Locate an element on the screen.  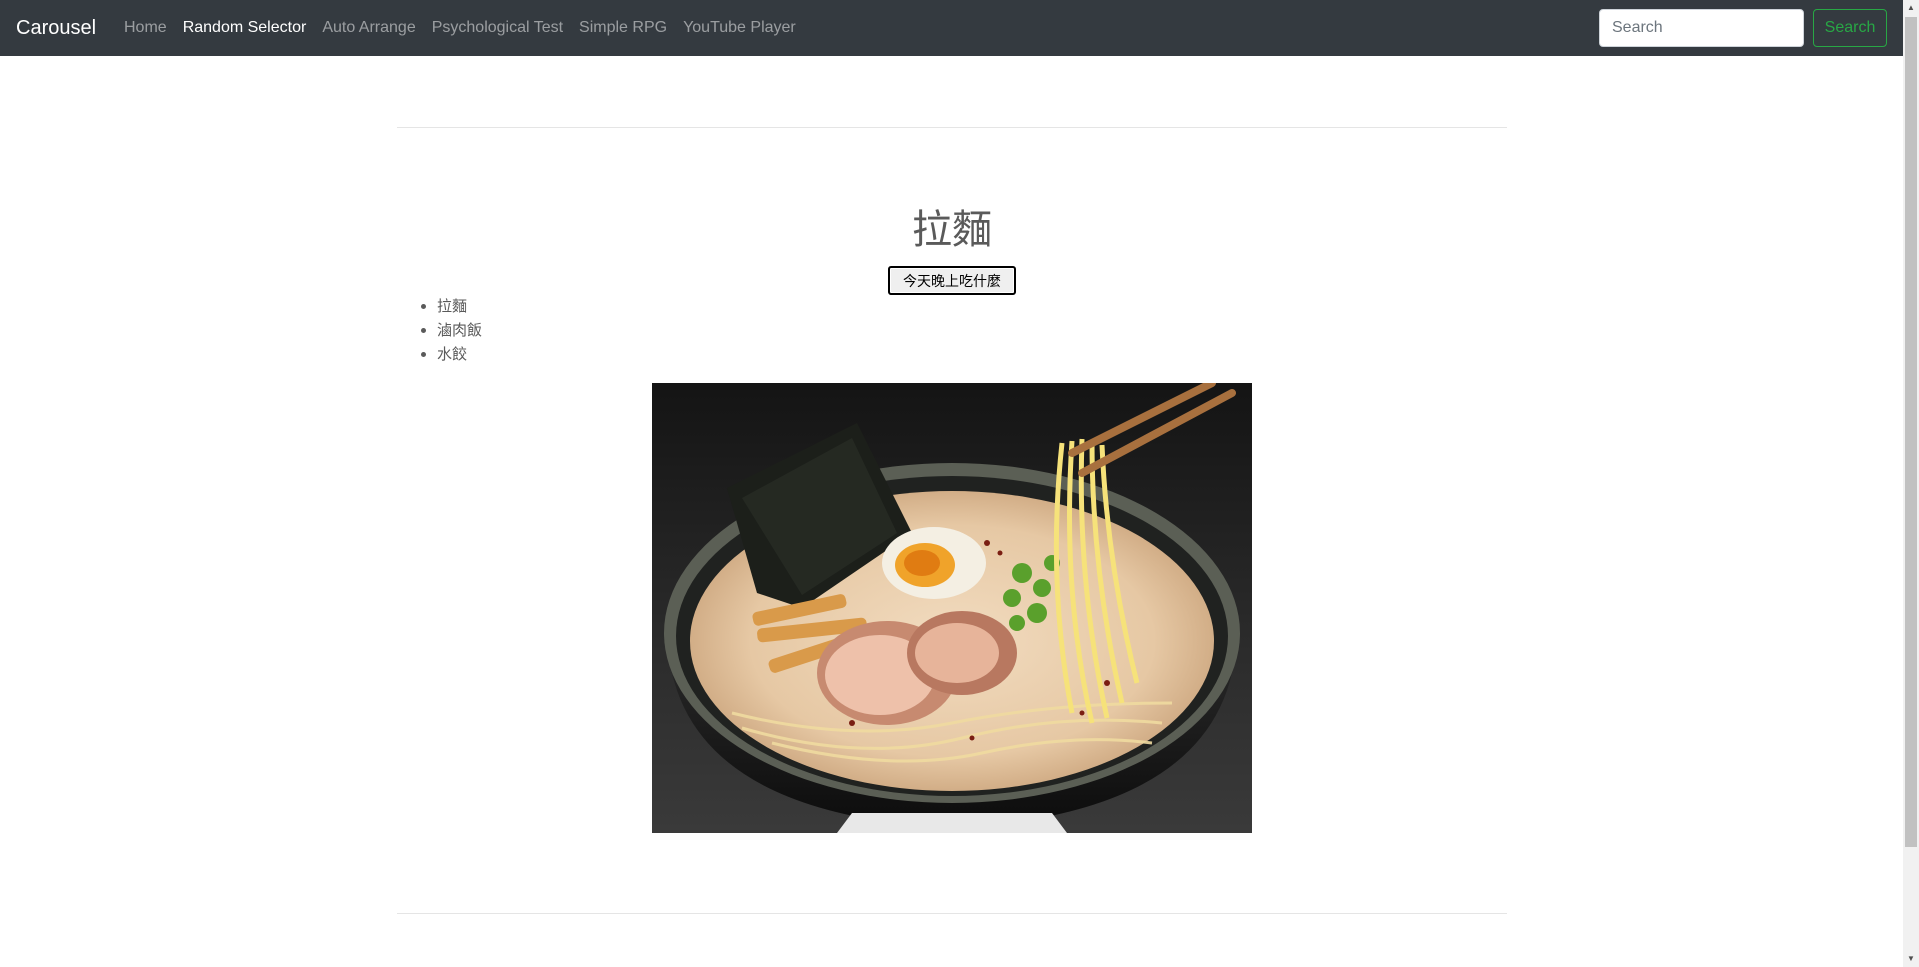
nav-link-psychological-test: Psychological Test is located at coordinates (497, 28).